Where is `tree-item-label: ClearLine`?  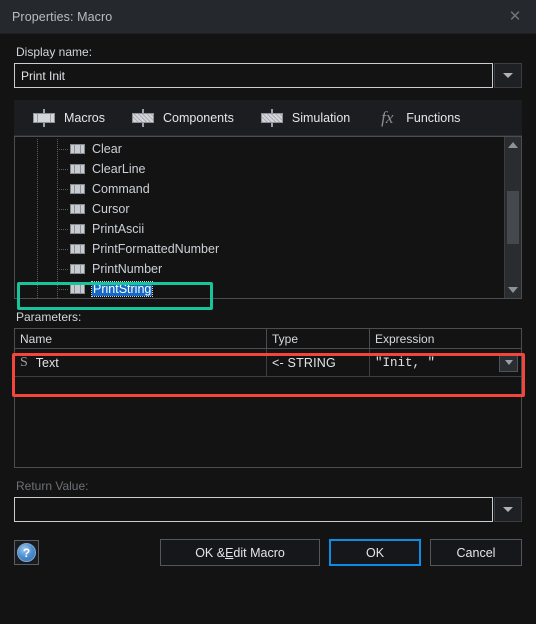
tree-item-label: ClearLine is located at coordinates (119, 169).